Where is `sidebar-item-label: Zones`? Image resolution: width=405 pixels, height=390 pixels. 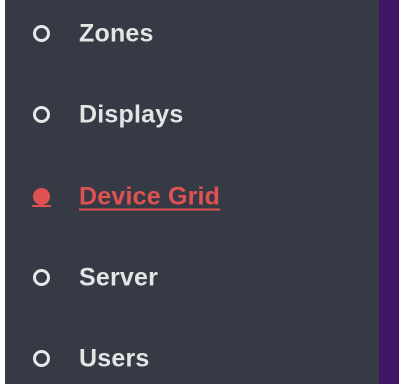
sidebar-item-label: Zones is located at coordinates (116, 33).